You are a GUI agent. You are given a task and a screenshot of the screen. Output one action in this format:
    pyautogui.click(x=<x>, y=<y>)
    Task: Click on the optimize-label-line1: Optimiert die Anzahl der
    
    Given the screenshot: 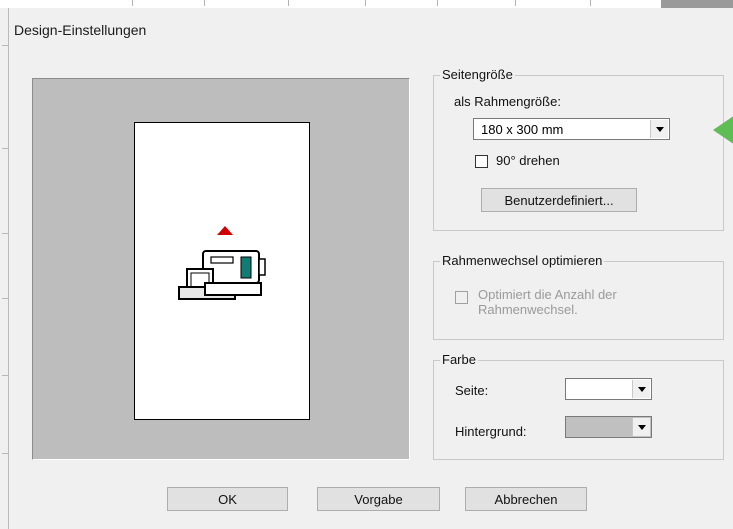 What is the action you would take?
    pyautogui.click(x=547, y=294)
    